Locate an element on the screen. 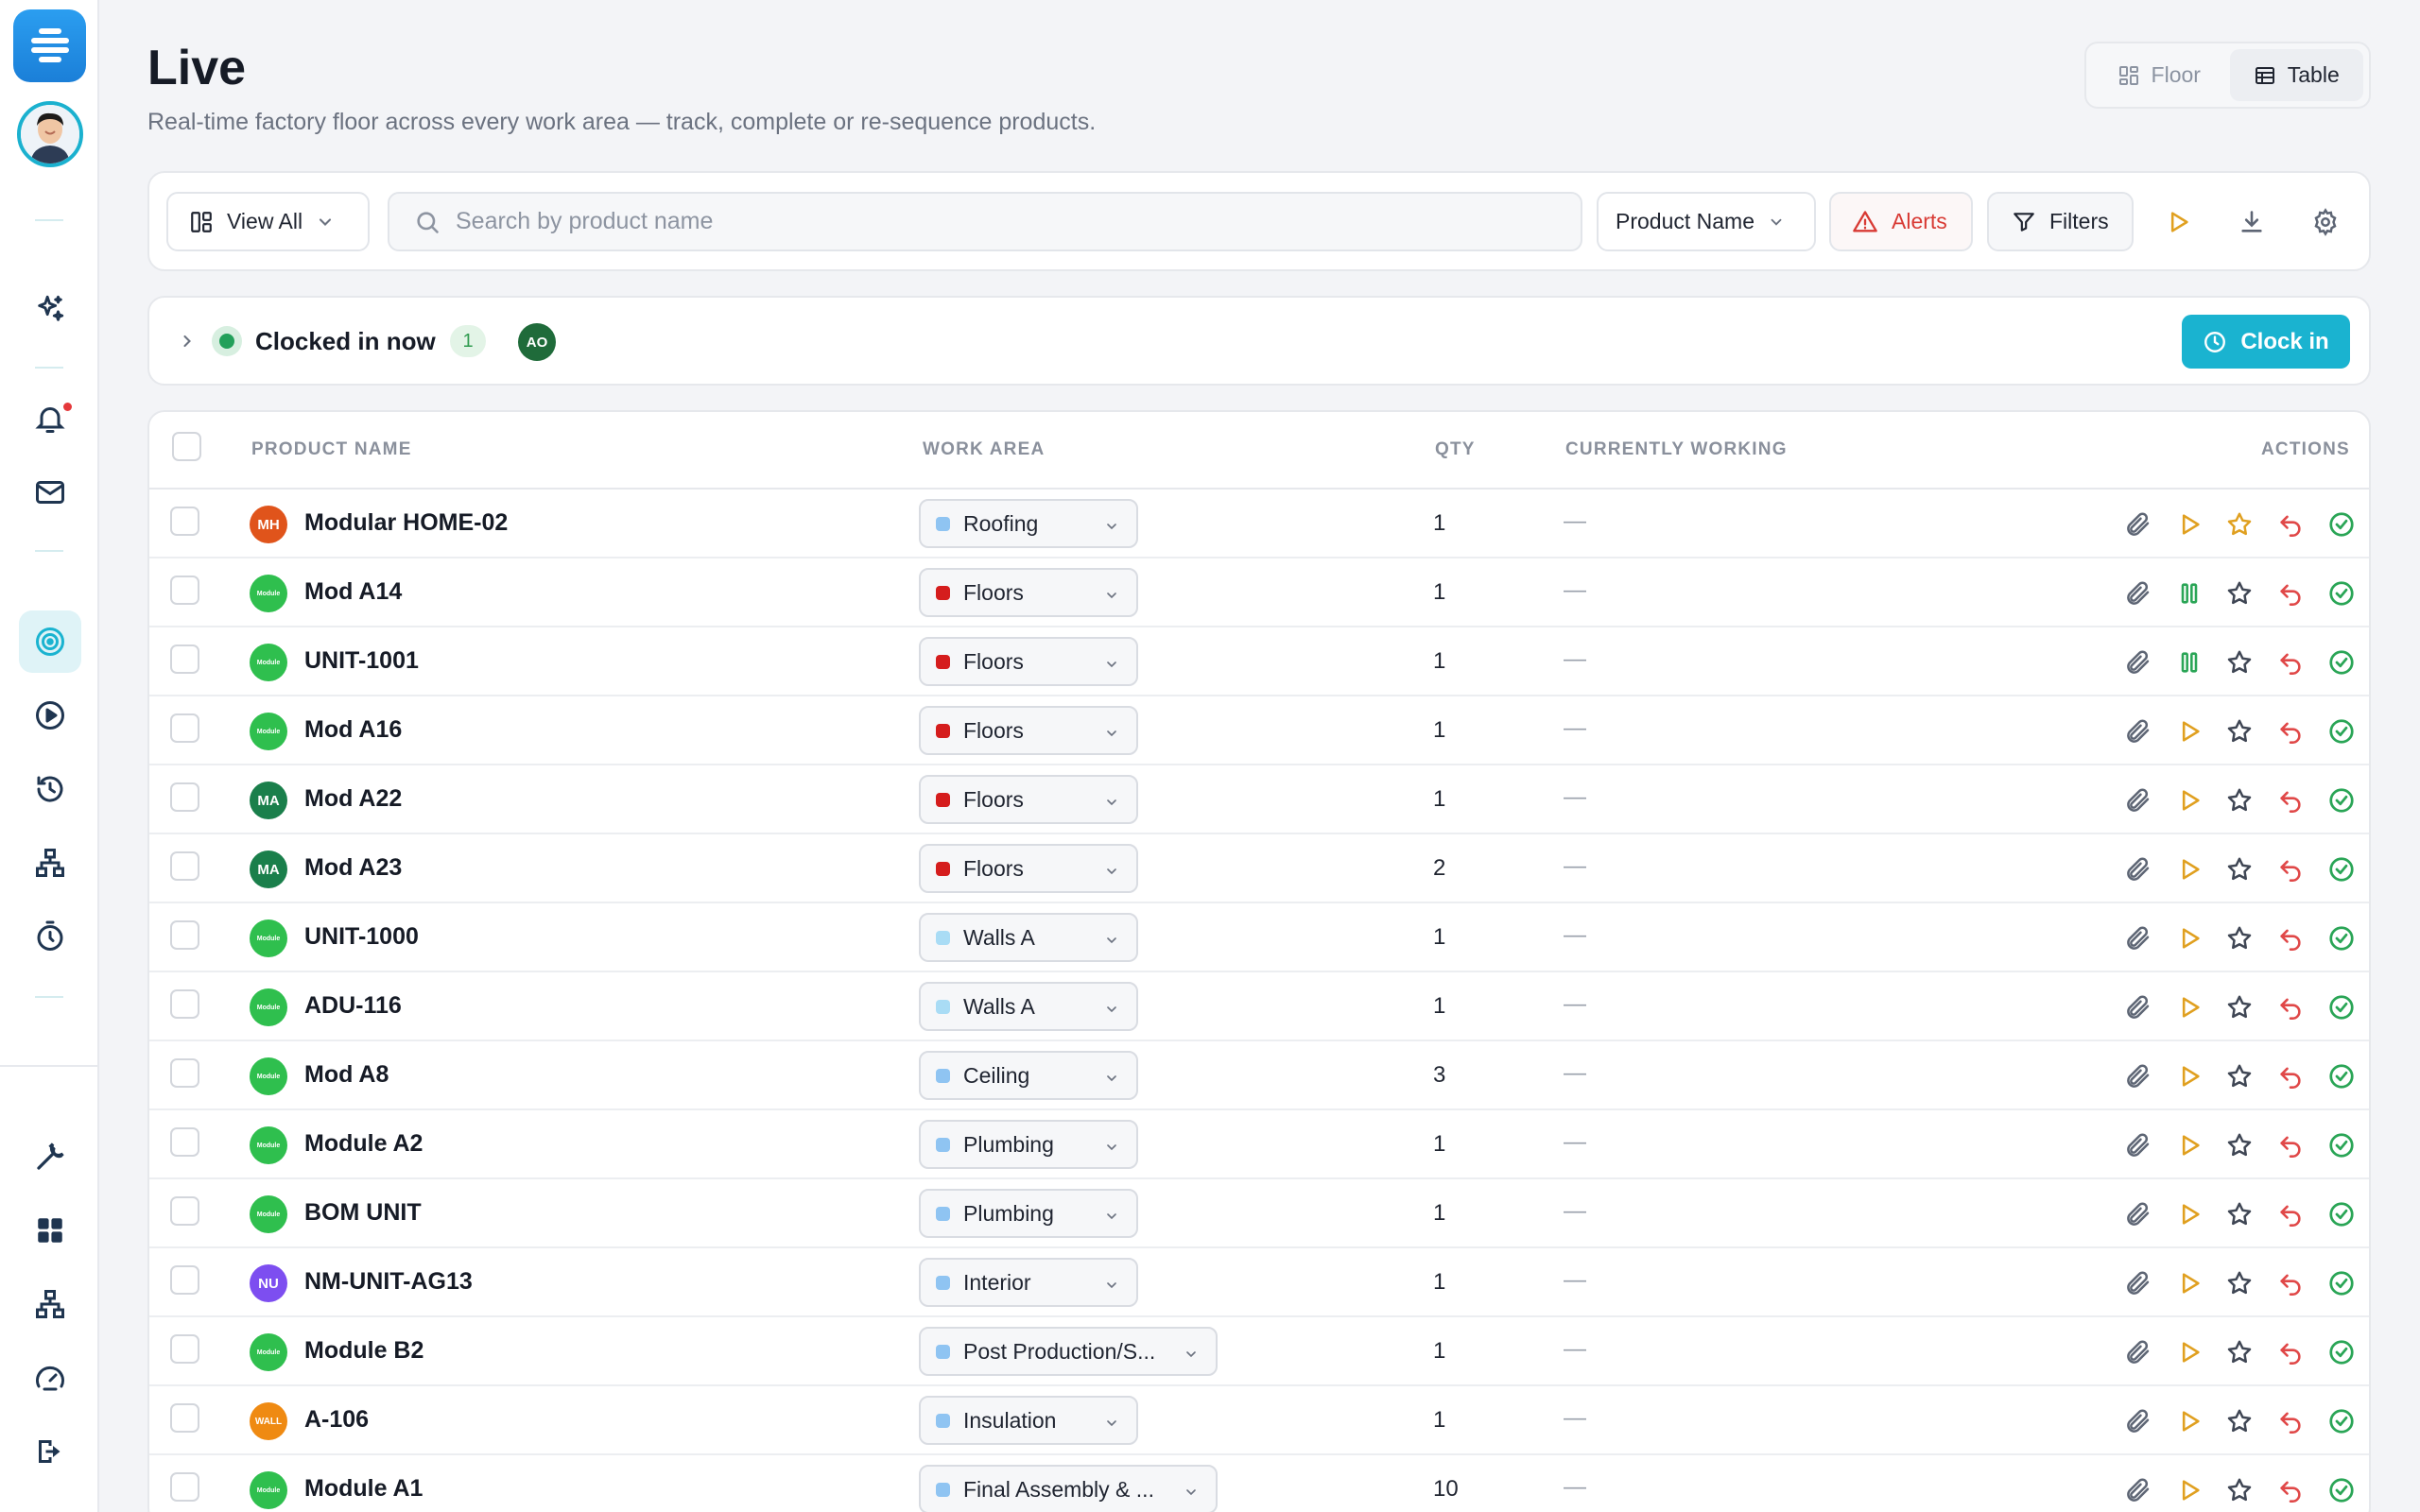 Image resolution: width=2420 pixels, height=1512 pixels. work-area-select: Walls A is located at coordinates (1028, 937).